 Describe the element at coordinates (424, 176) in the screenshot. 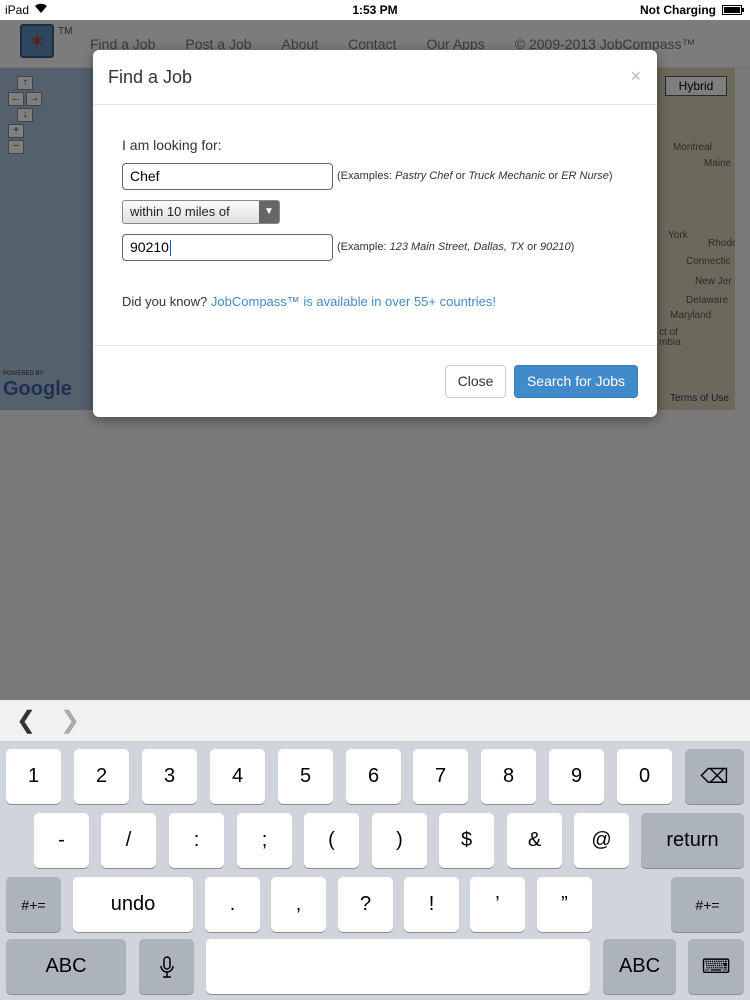

I see `hint-example: Pastry Chef` at that location.